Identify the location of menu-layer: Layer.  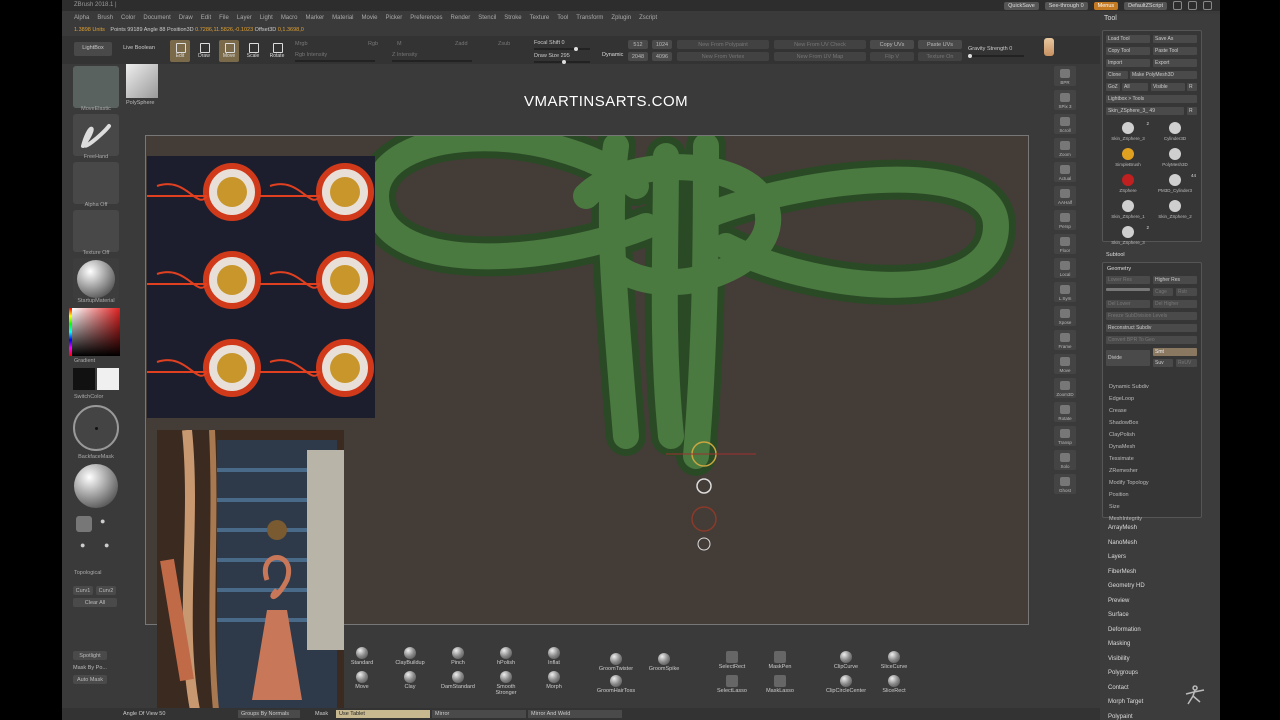
(244, 18).